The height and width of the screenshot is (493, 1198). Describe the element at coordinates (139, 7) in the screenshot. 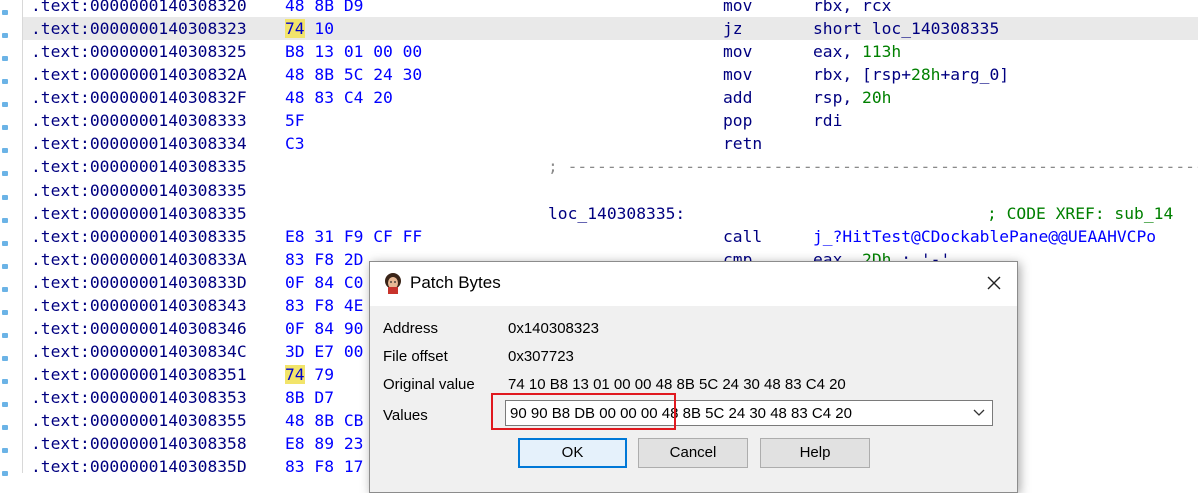

I see `row-address: .text:0000000140308320` at that location.